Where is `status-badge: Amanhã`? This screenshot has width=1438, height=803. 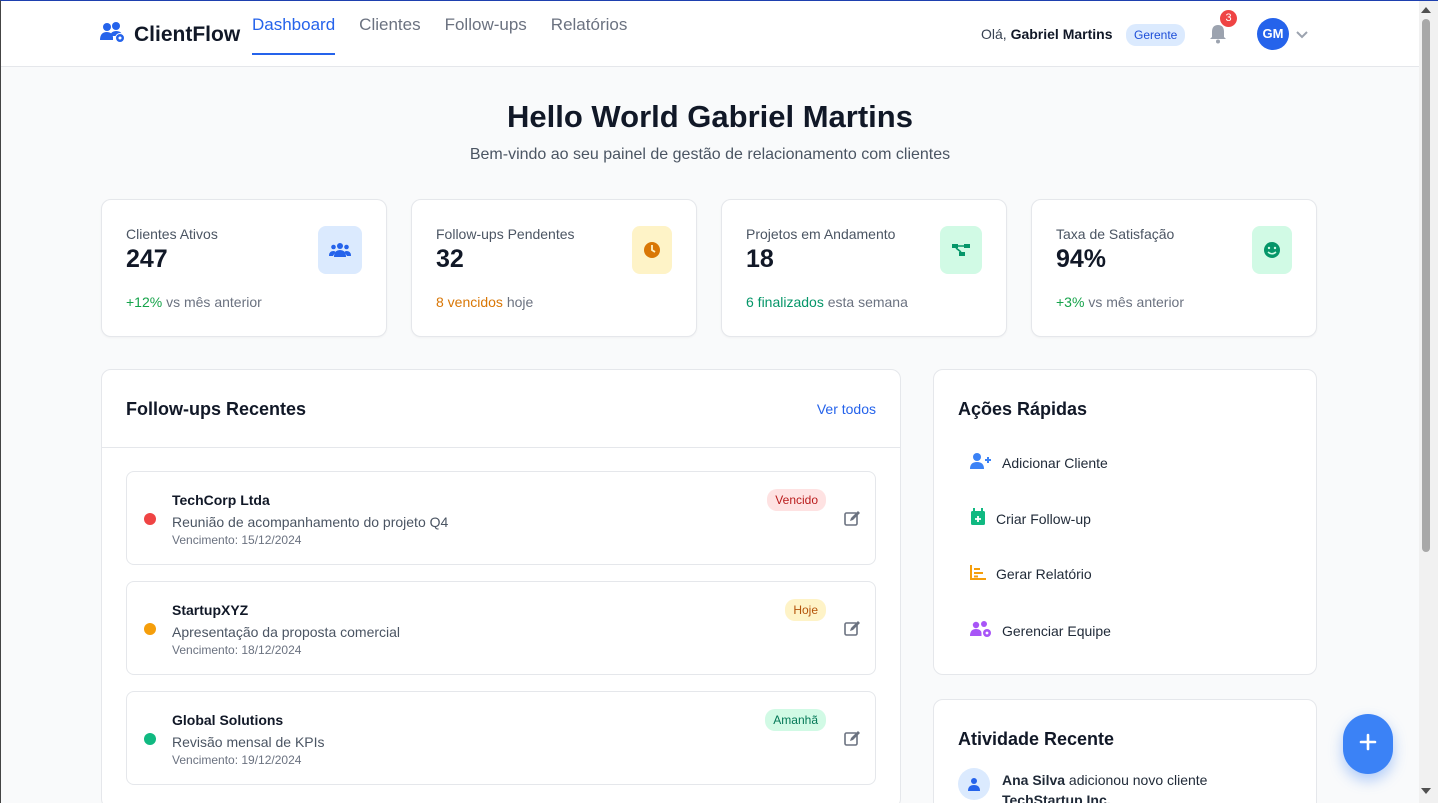
status-badge: Amanhã is located at coordinates (795, 720).